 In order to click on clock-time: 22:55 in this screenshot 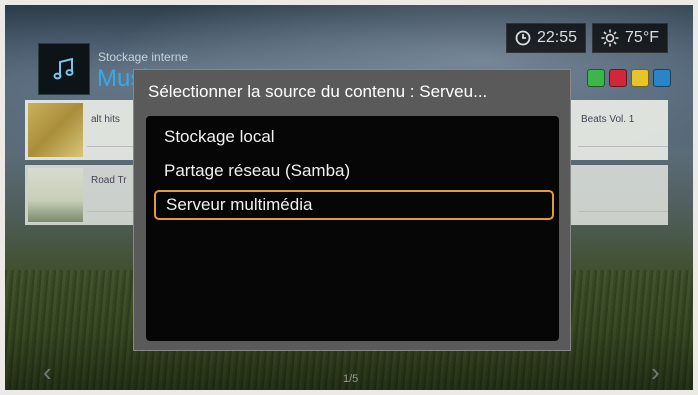, I will do `click(557, 37)`.